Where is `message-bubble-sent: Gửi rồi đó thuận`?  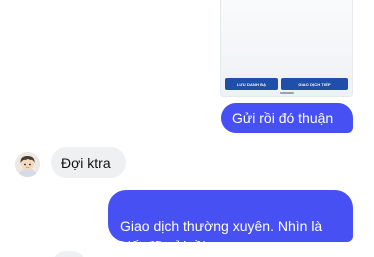 message-bubble-sent: Gửi rồi đó thuận is located at coordinates (287, 118).